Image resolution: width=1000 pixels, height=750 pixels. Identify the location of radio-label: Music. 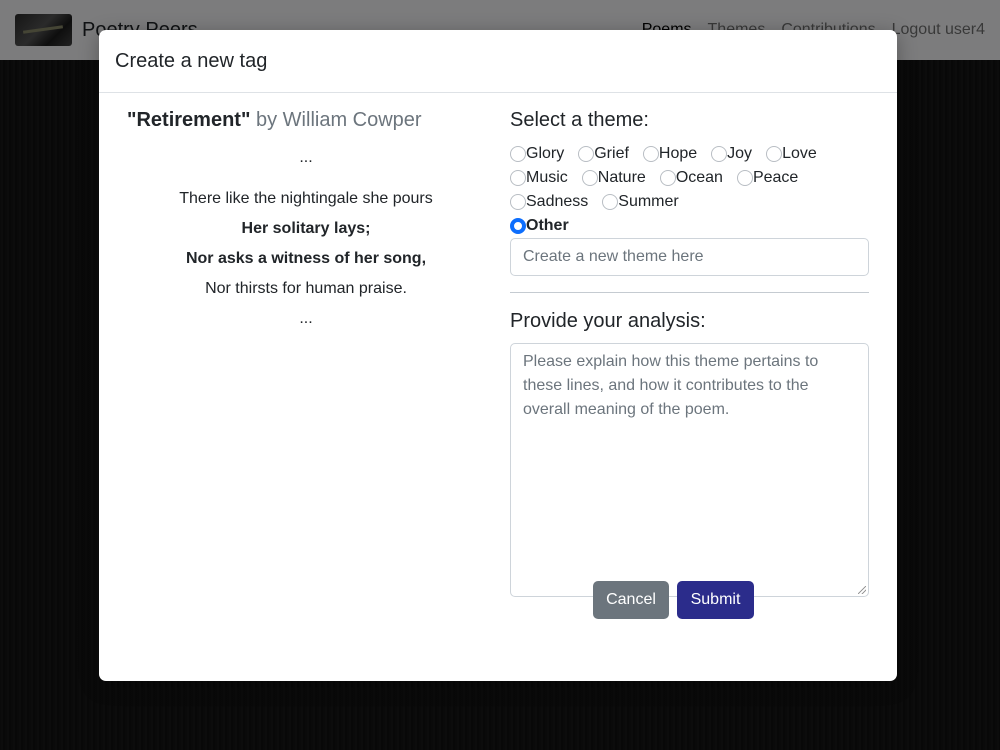
(547, 177).